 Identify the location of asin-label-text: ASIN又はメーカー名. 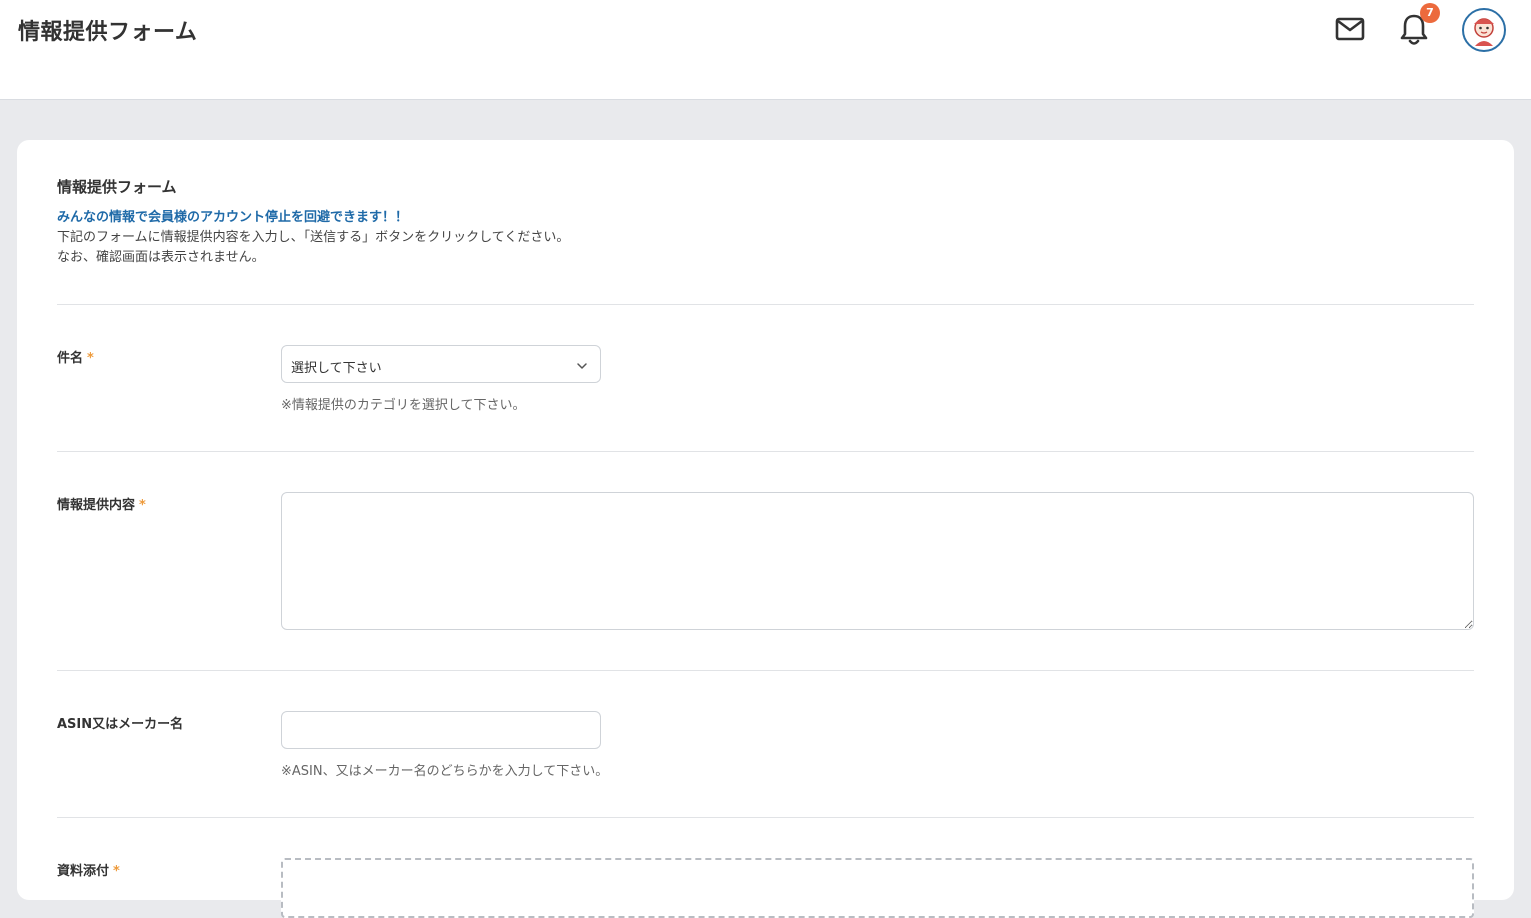
(120, 724).